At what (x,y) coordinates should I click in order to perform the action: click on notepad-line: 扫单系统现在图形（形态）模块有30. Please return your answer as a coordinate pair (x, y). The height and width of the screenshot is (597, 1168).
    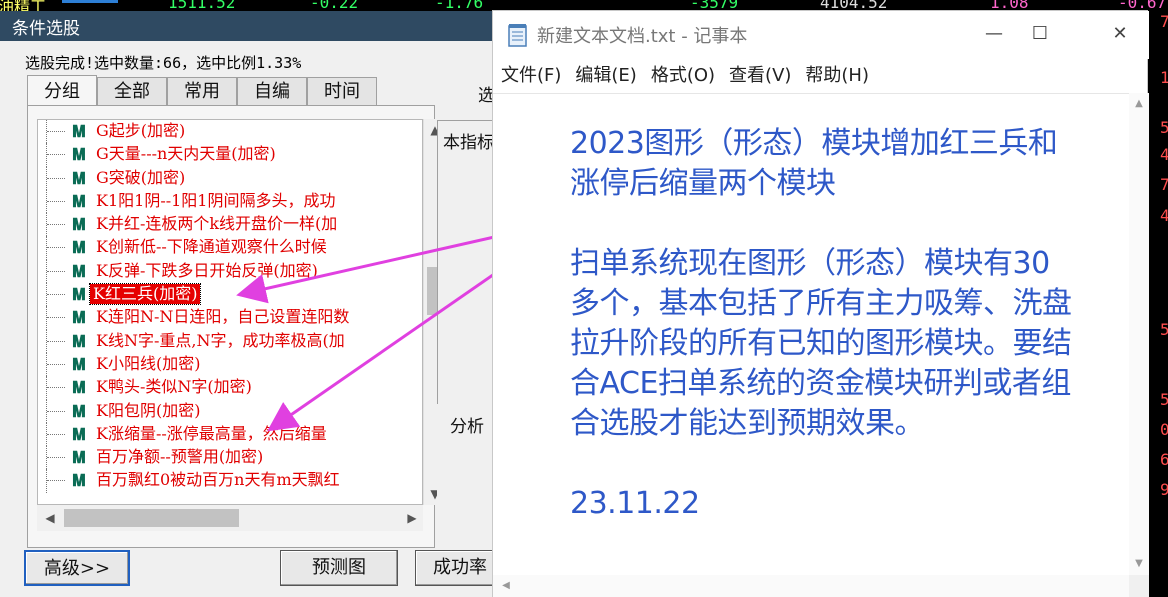
    Looking at the image, I should click on (810, 263).